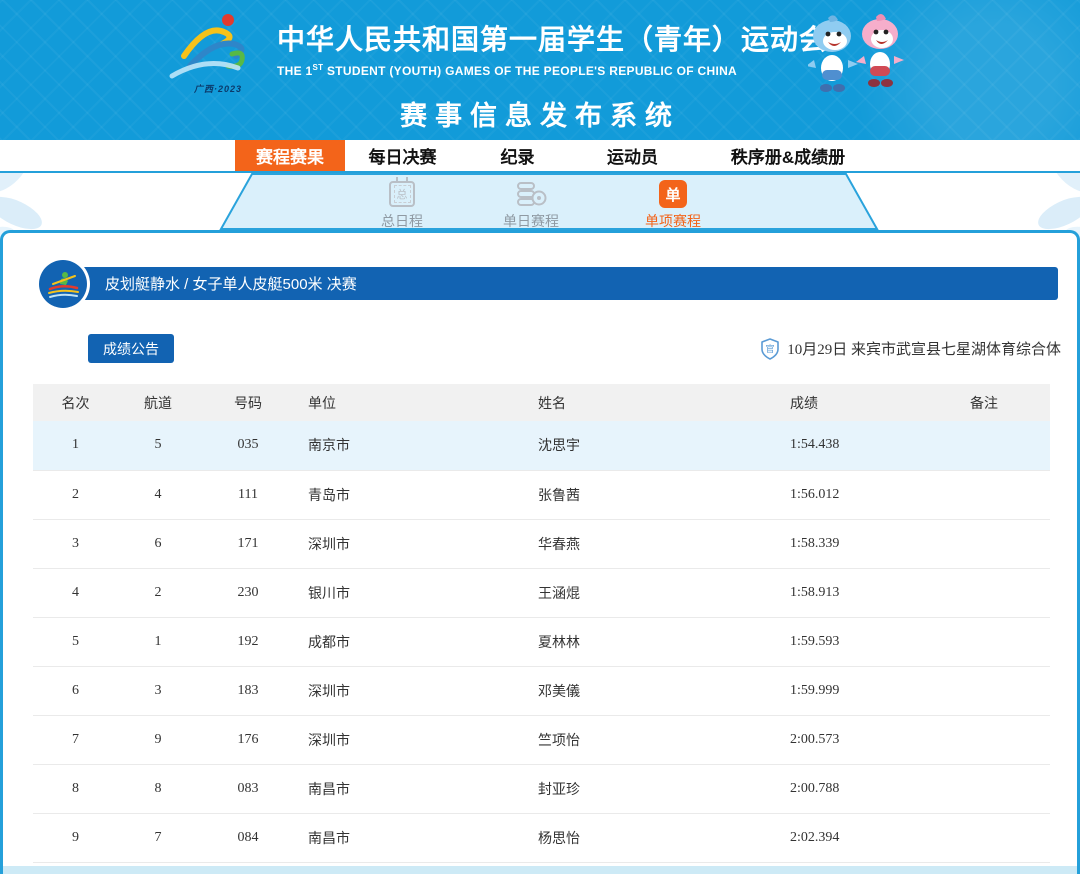  What do you see at coordinates (517, 155) in the screenshot?
I see `tab-records: 纪录` at bounding box center [517, 155].